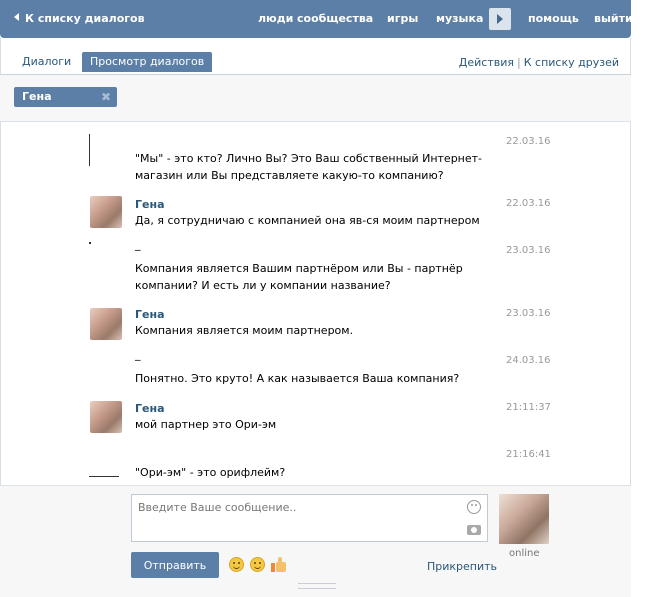 The image size is (651, 597). Describe the element at coordinates (16, 17) in the screenshot. I see `chevron-left-icon` at that location.